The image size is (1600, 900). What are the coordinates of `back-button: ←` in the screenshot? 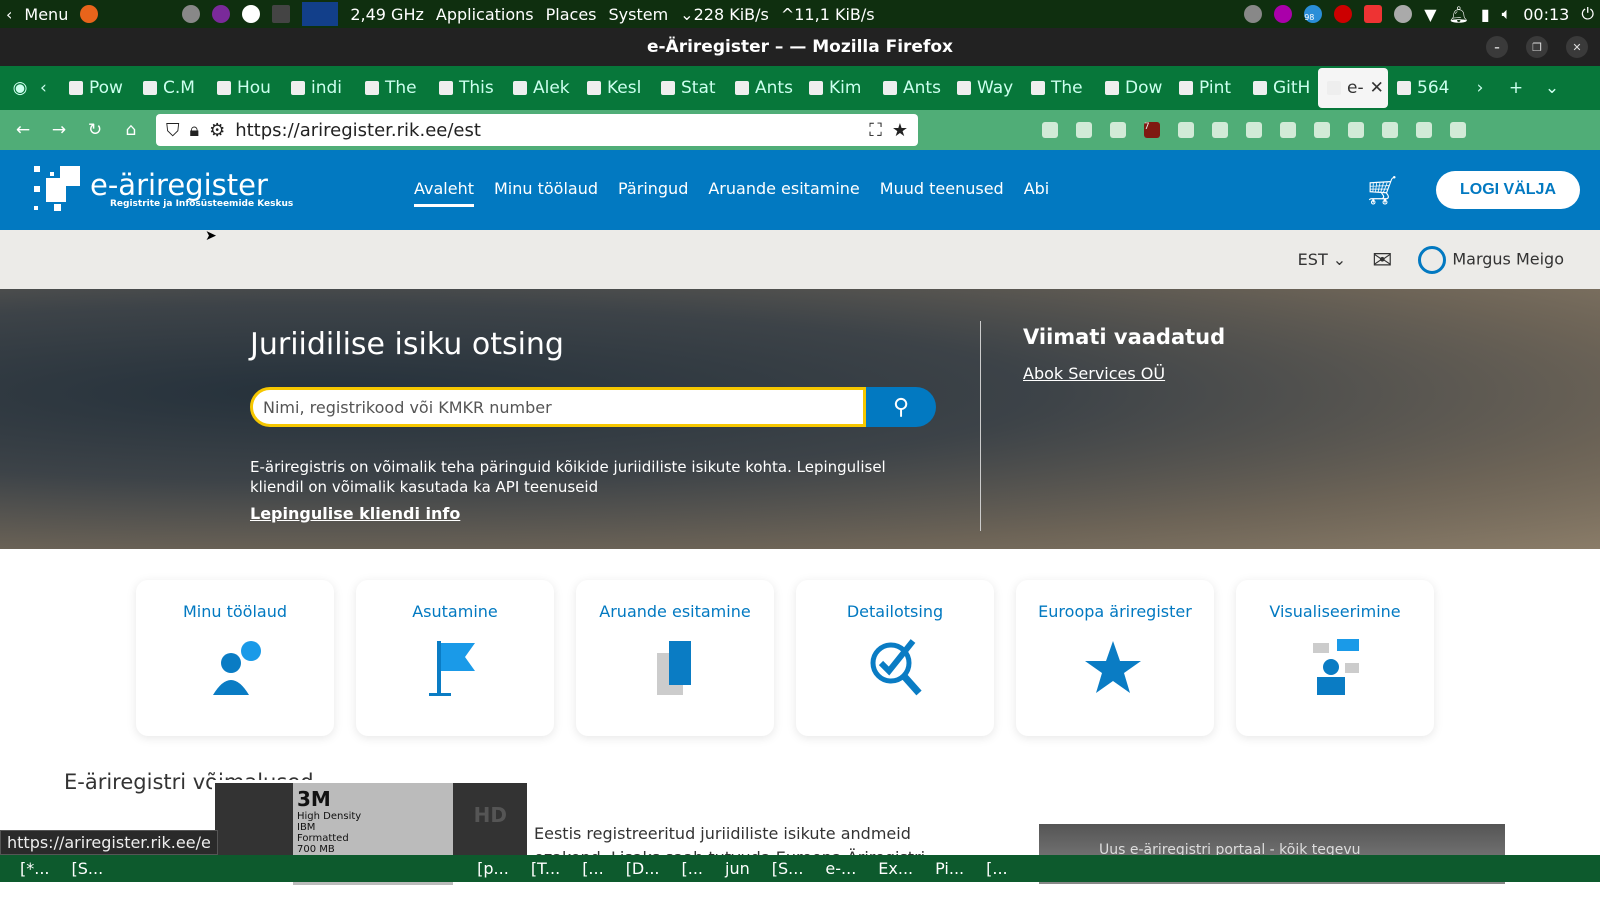 It's located at (23, 130).